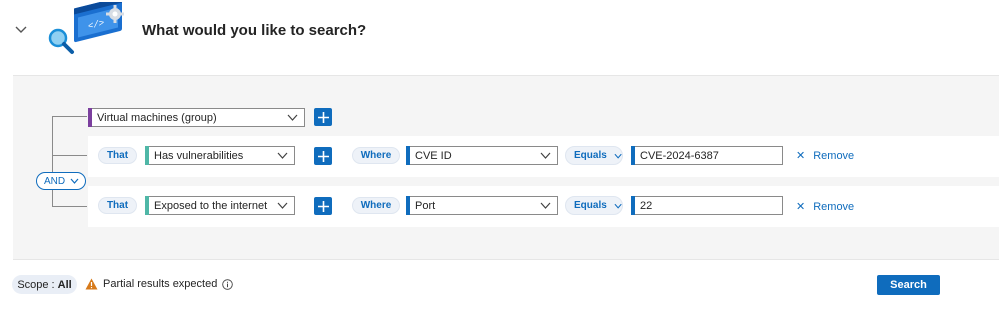 The image size is (999, 311). What do you see at coordinates (228, 284) in the screenshot?
I see `info-icon` at bounding box center [228, 284].